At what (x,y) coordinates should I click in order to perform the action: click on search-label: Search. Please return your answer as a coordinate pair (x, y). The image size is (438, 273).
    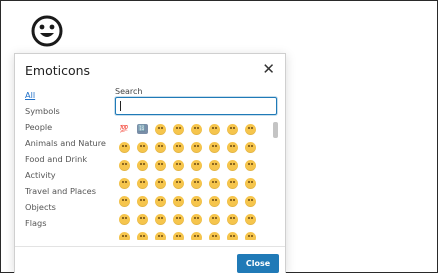
    Looking at the image, I should click on (129, 91).